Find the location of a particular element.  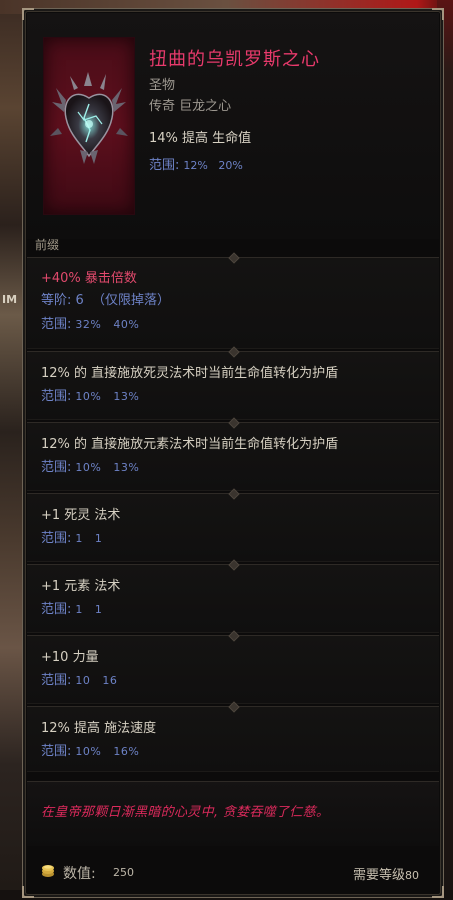

affix-tier: 等阶: 6 （仅限掉落） is located at coordinates (106, 300).